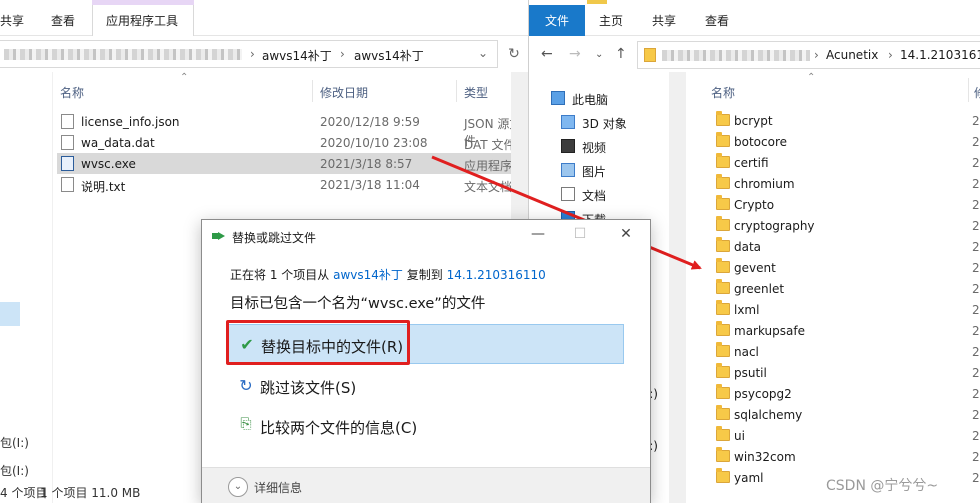 This screenshot has width=980, height=503. What do you see at coordinates (568, 194) in the screenshot?
I see `documents-icon` at bounding box center [568, 194].